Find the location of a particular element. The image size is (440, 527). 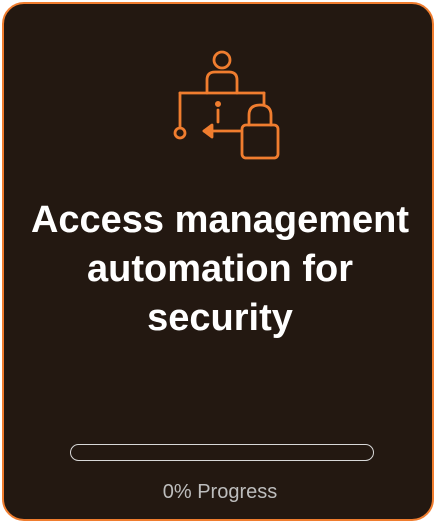

progress-label: 0% Progress is located at coordinates (220, 492).